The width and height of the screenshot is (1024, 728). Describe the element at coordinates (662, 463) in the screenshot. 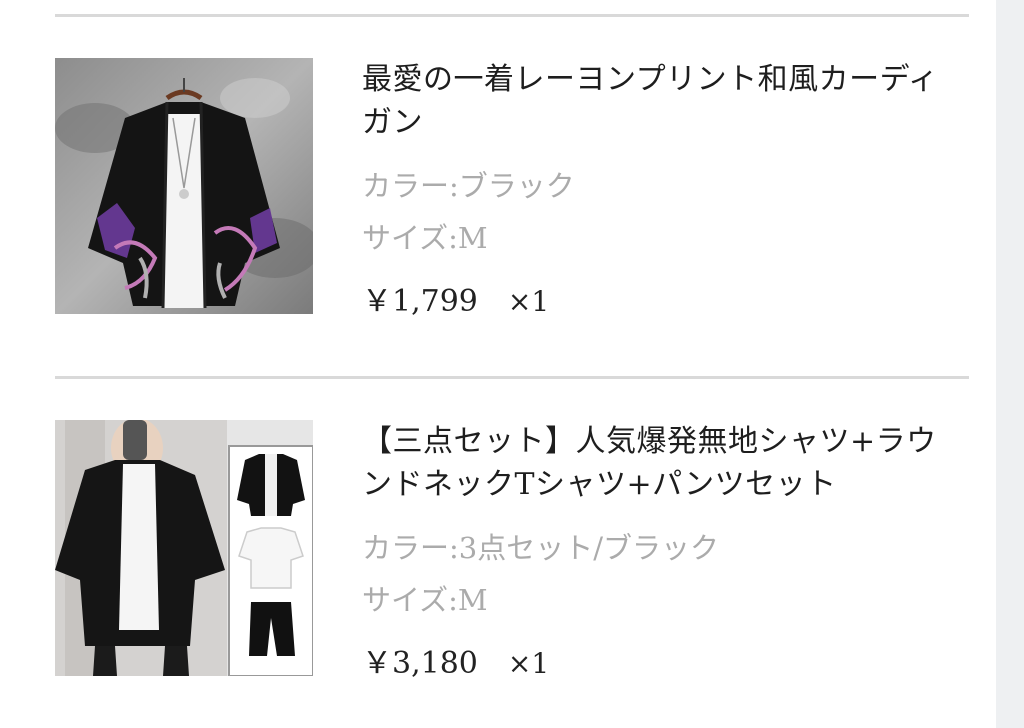

I see `product-title: 【三点セット】人気爆発無地シャツ+ラウンドネックTシャツ+パンツセット` at that location.